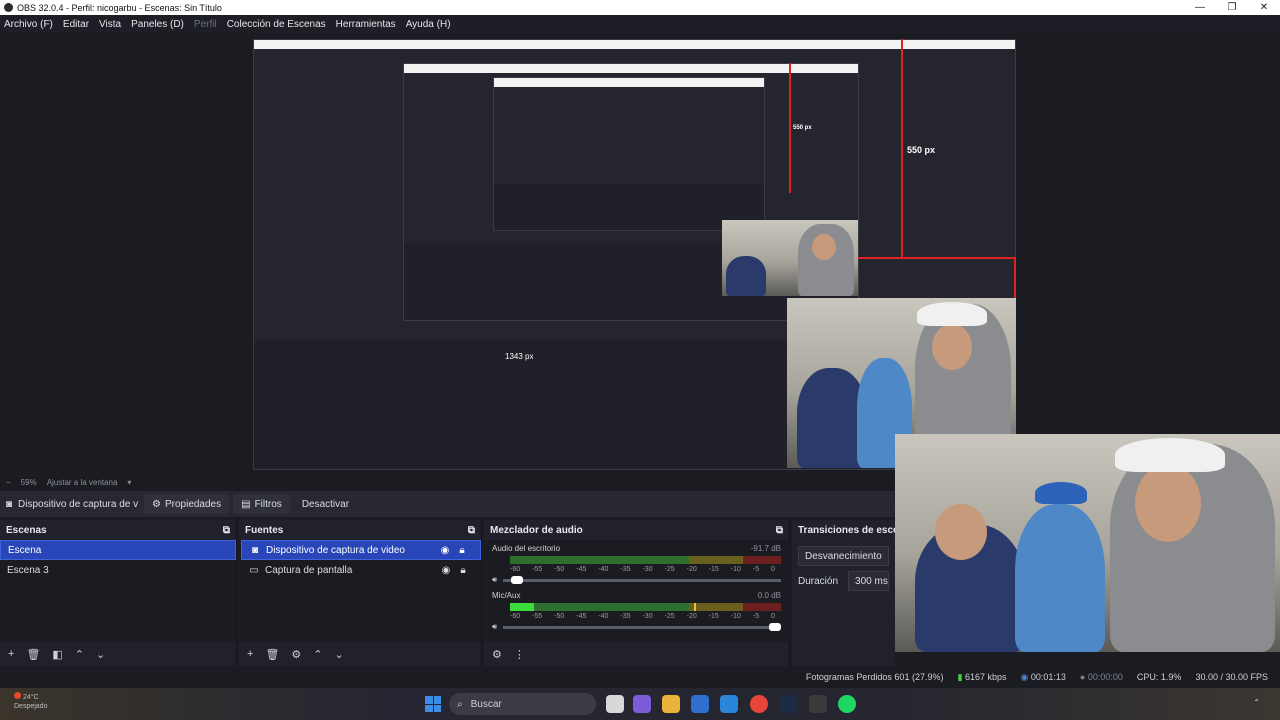 Image resolution: width=1280 pixels, height=720 pixels. What do you see at coordinates (671, 704) in the screenshot?
I see `file-explorer-icon` at bounding box center [671, 704].